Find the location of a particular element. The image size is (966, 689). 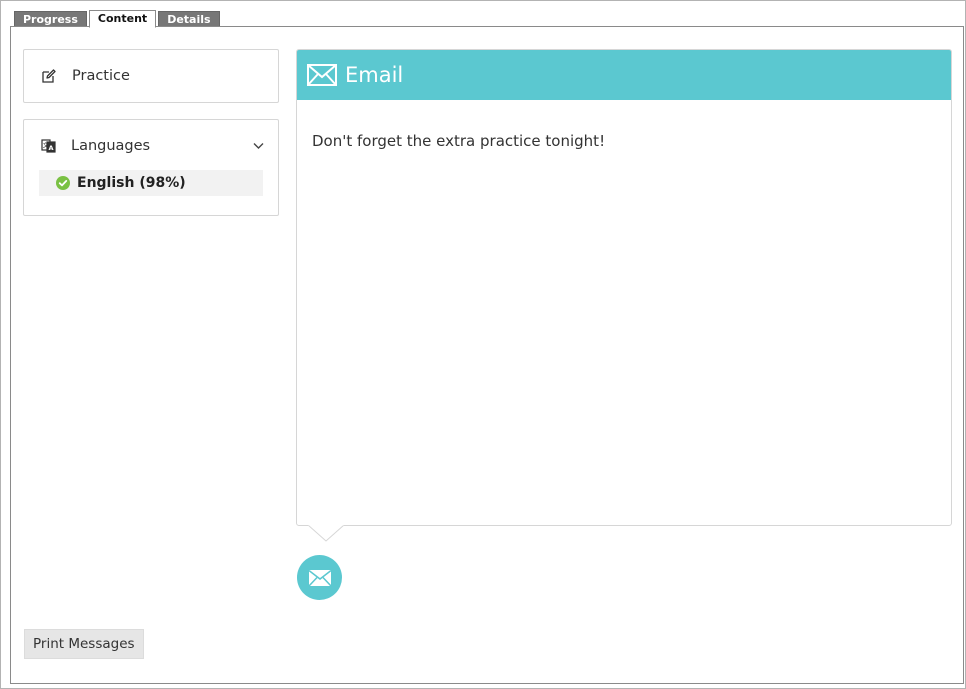

practice-item: Practice is located at coordinates (151, 76).